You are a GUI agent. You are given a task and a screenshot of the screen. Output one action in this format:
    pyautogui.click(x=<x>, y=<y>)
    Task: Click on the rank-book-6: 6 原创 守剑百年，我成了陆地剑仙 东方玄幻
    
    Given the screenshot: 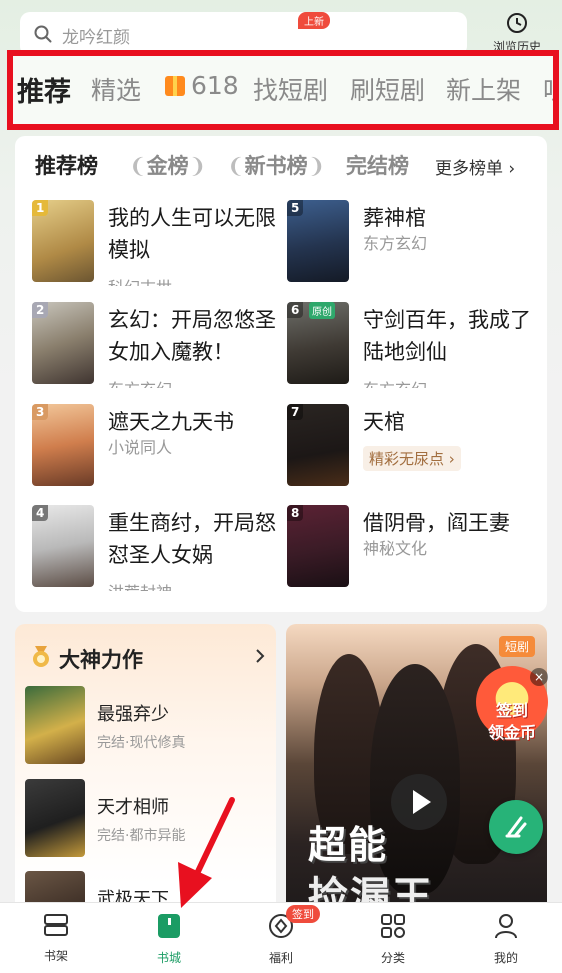 What is the action you would take?
    pyautogui.click(x=412, y=345)
    